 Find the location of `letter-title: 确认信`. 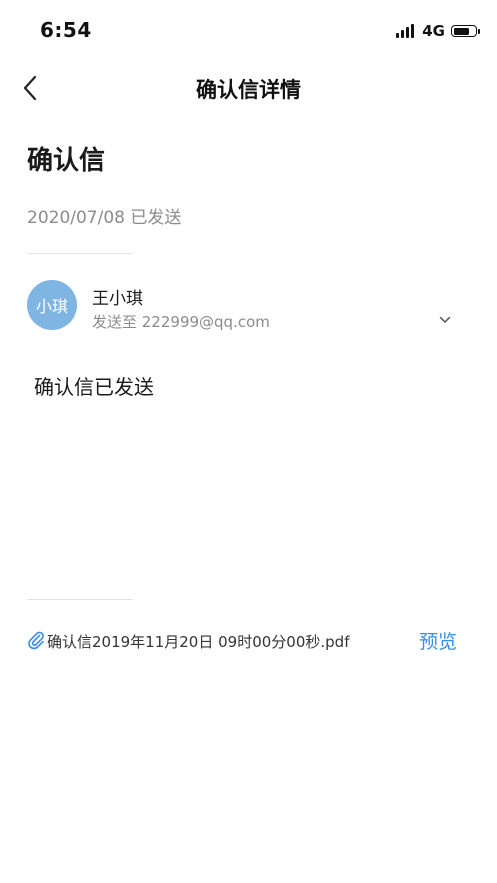

letter-title: 确认信 is located at coordinates (66, 161).